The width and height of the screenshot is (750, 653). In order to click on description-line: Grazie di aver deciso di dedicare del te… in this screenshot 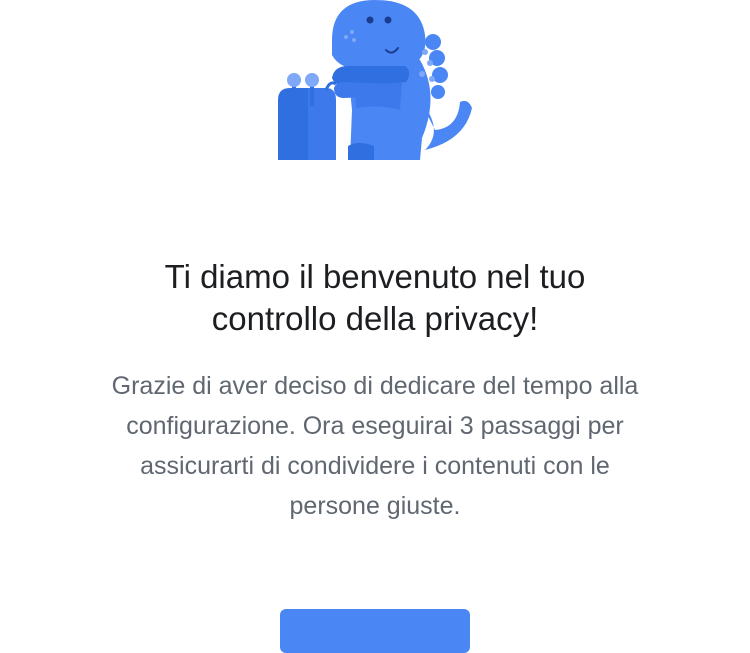, I will do `click(375, 386)`.